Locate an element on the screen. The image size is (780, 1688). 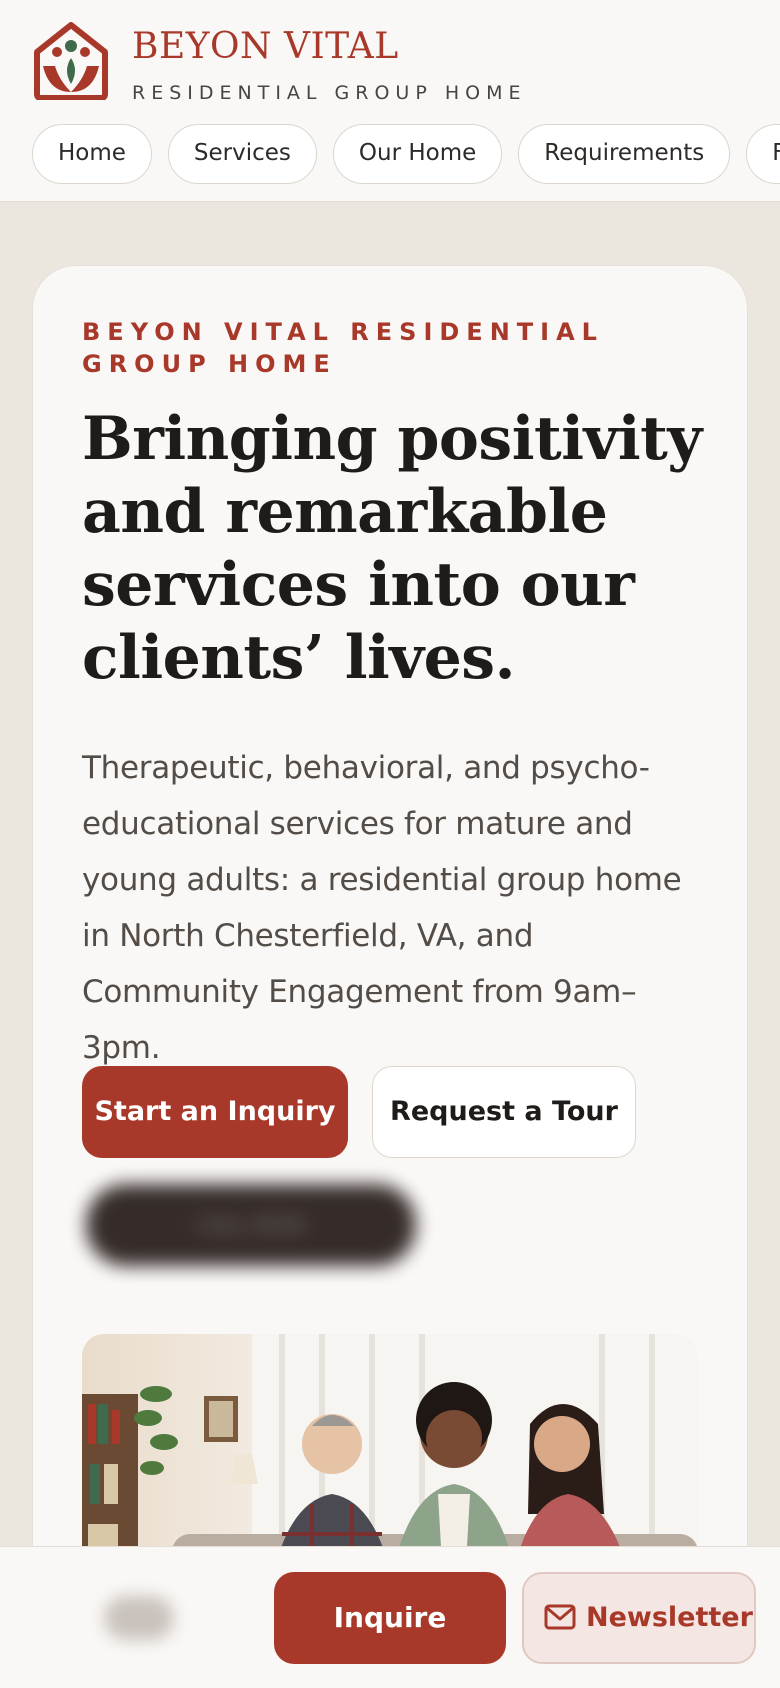
nav-item-more: F is located at coordinates (763, 154).